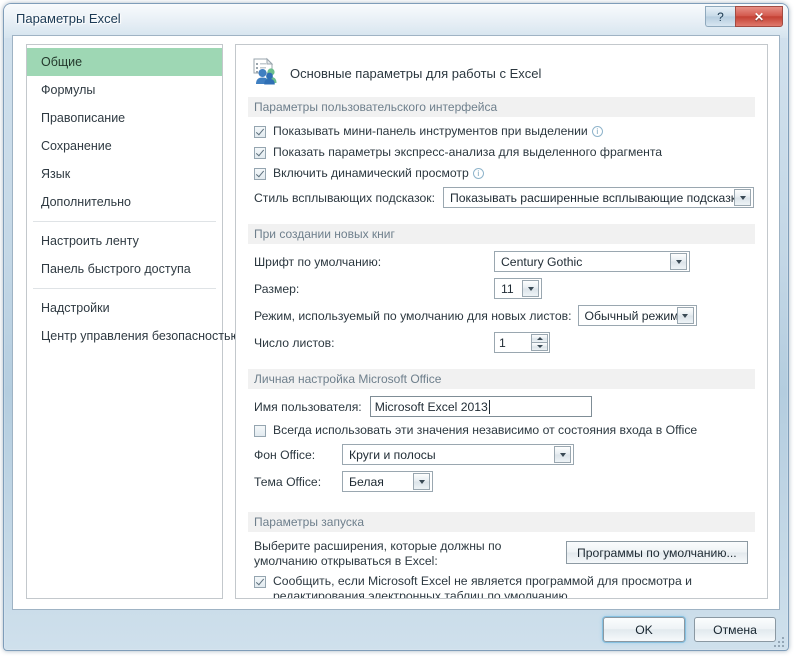  Describe the element at coordinates (124, 174) in the screenshot. I see `sidebar-item-language: Язык` at that location.